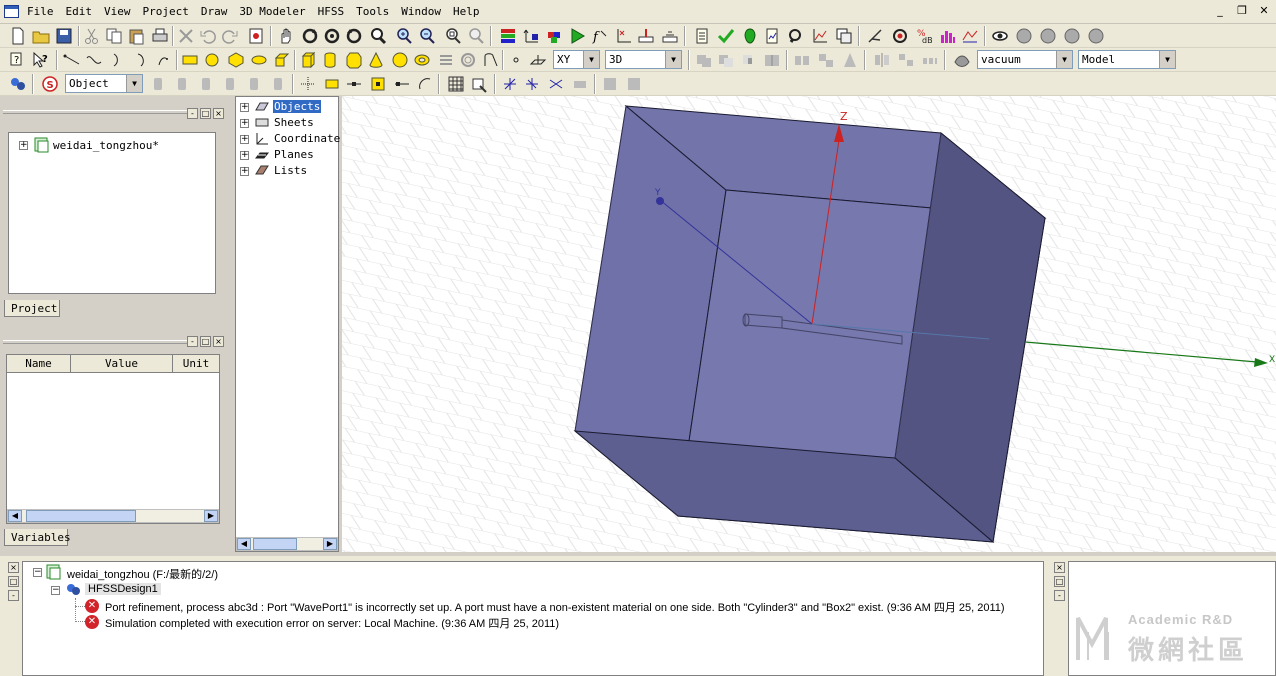  What do you see at coordinates (924, 36) in the screenshot?
I see `percent-icon: % dB` at bounding box center [924, 36].